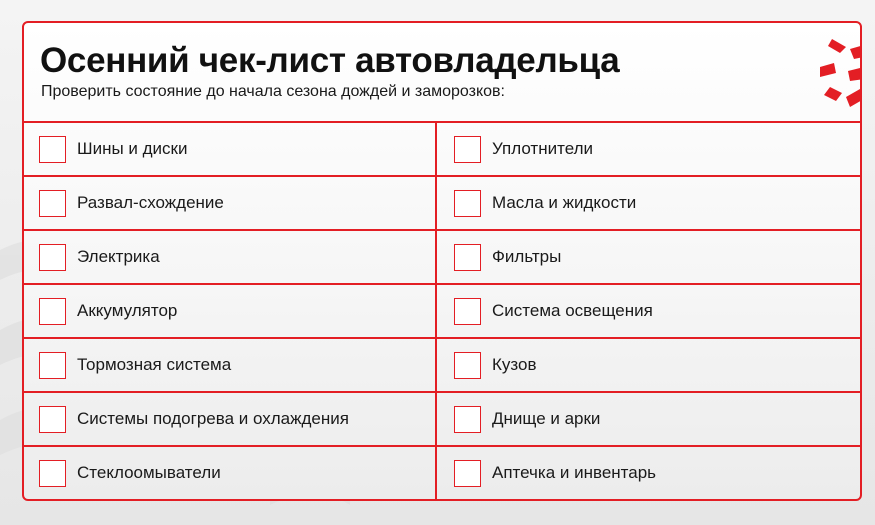 Image resolution: width=875 pixels, height=525 pixels. I want to click on checklist-item-label: Аптечка и инвентарь, so click(574, 472).